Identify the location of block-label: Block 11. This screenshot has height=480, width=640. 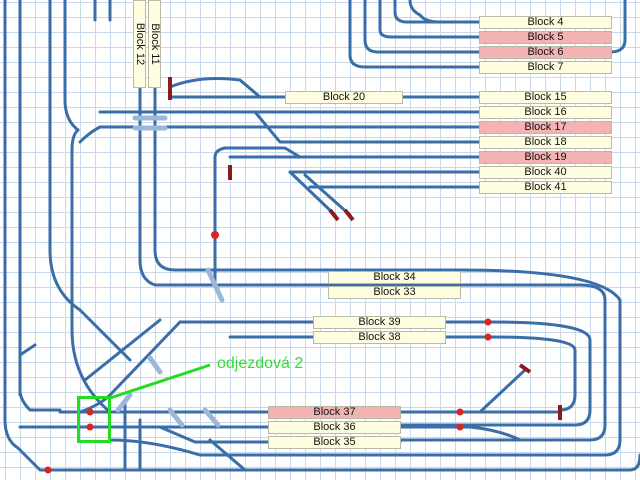
(154, 44).